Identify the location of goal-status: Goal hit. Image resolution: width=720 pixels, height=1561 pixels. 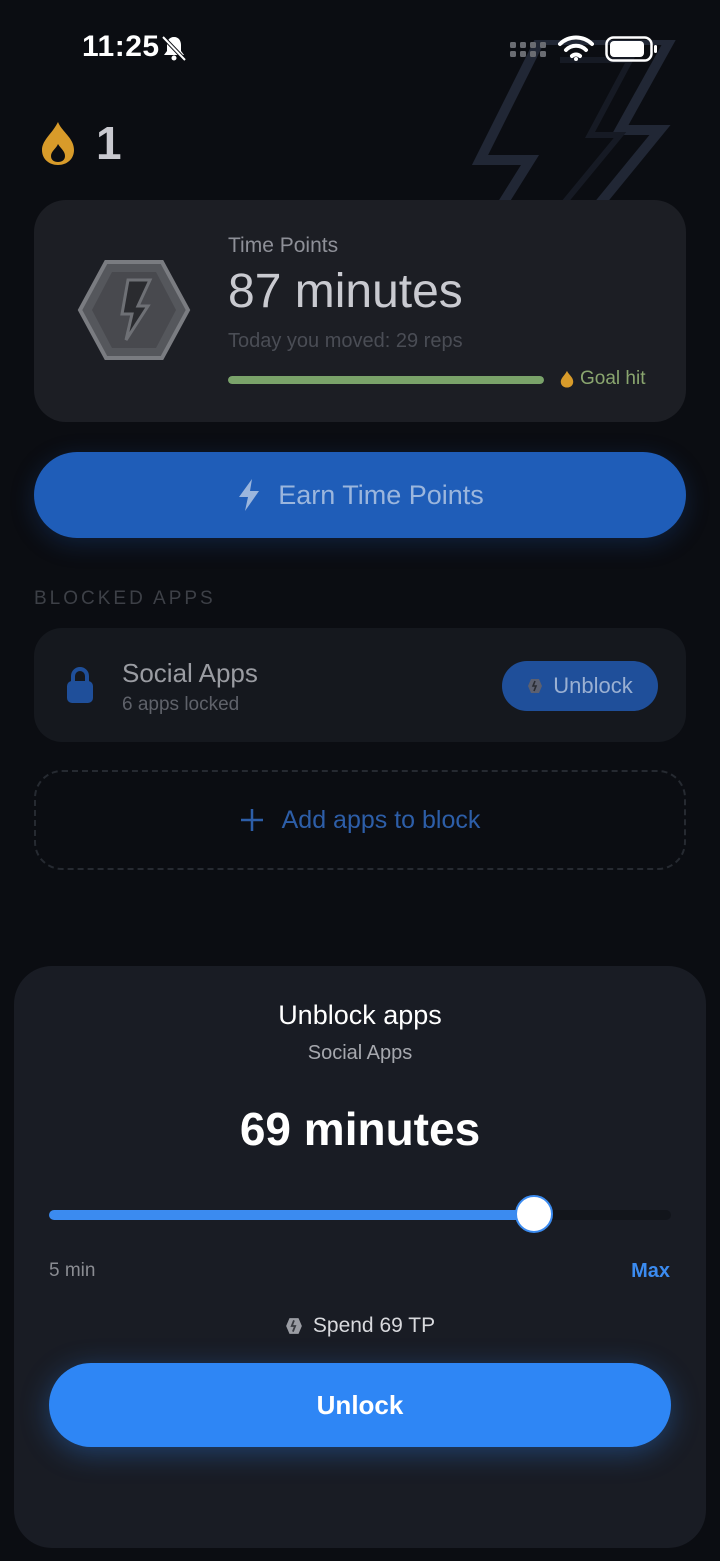
(602, 379).